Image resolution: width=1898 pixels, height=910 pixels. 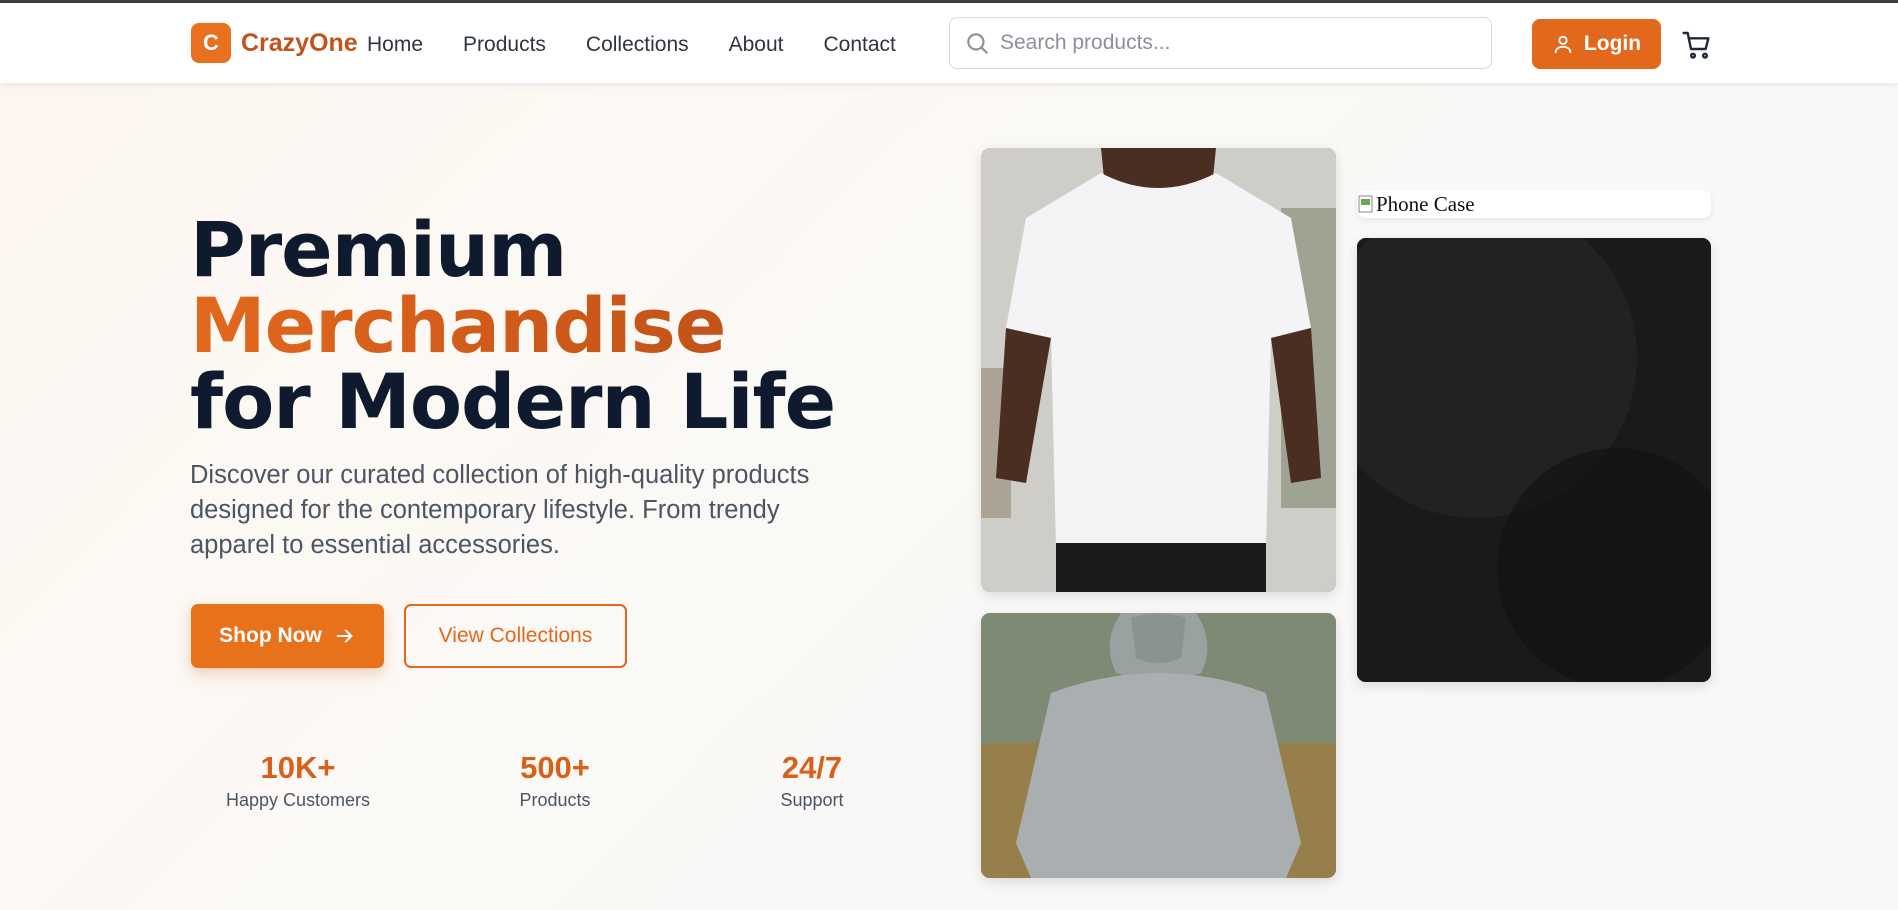 I want to click on search-bar, so click(x=1220, y=43).